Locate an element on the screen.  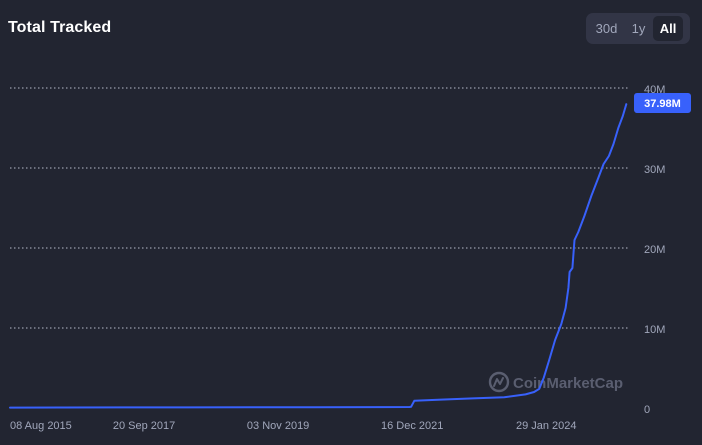
x-tick-label: 16 Dec 2021 is located at coordinates (412, 426).